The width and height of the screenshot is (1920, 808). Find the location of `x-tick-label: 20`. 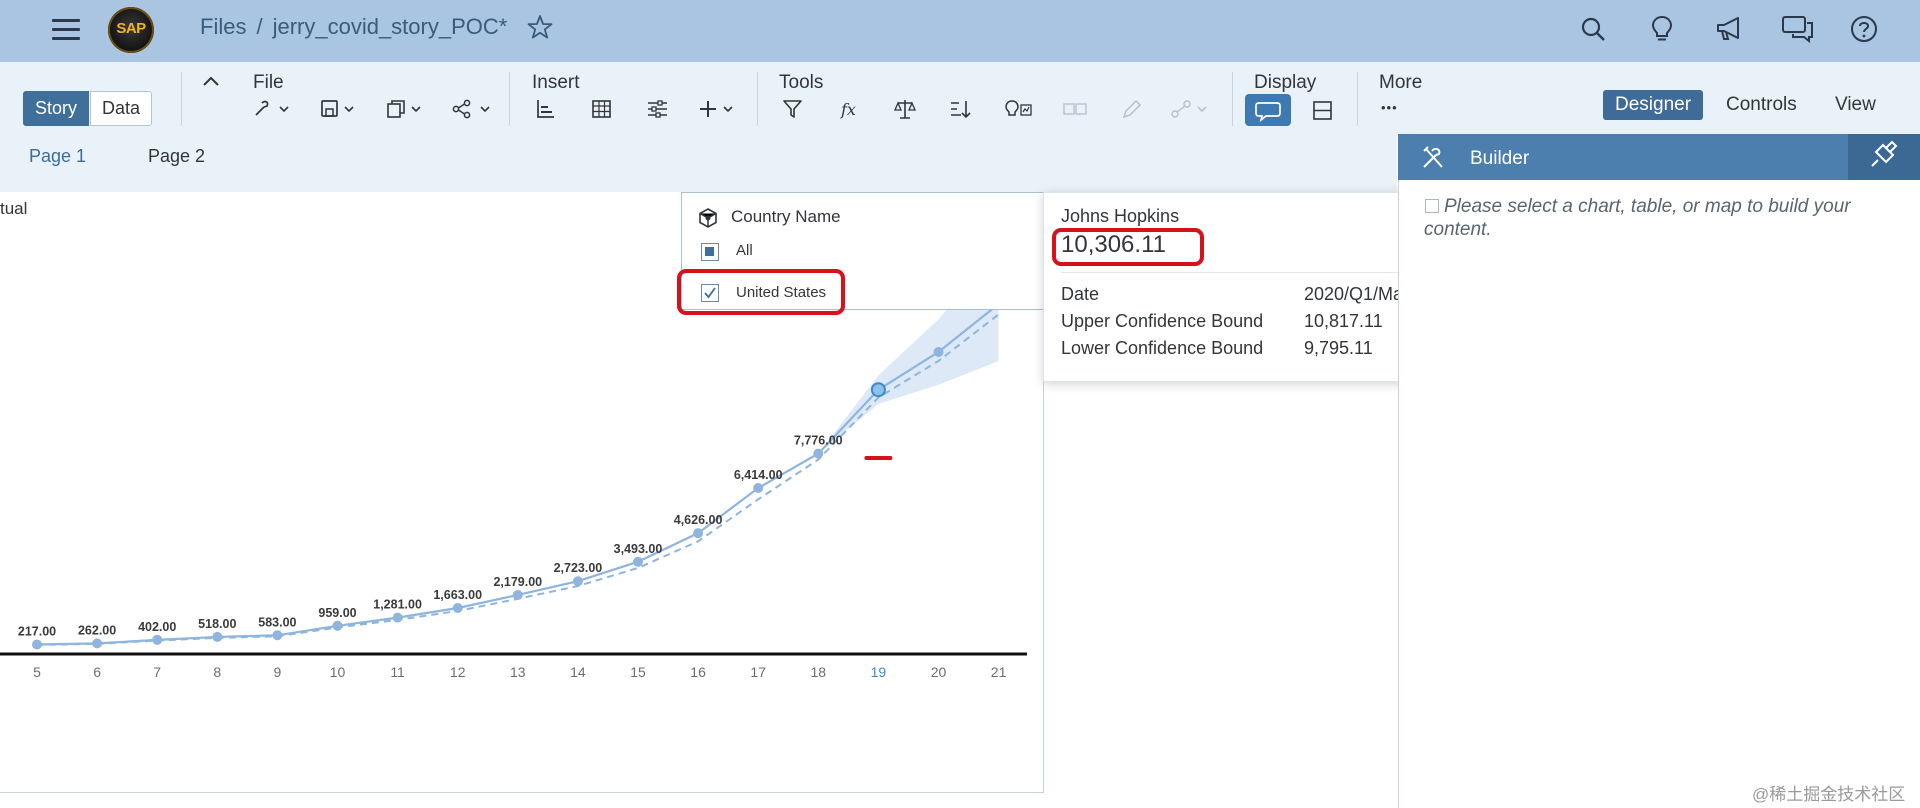

x-tick-label: 20 is located at coordinates (939, 672).